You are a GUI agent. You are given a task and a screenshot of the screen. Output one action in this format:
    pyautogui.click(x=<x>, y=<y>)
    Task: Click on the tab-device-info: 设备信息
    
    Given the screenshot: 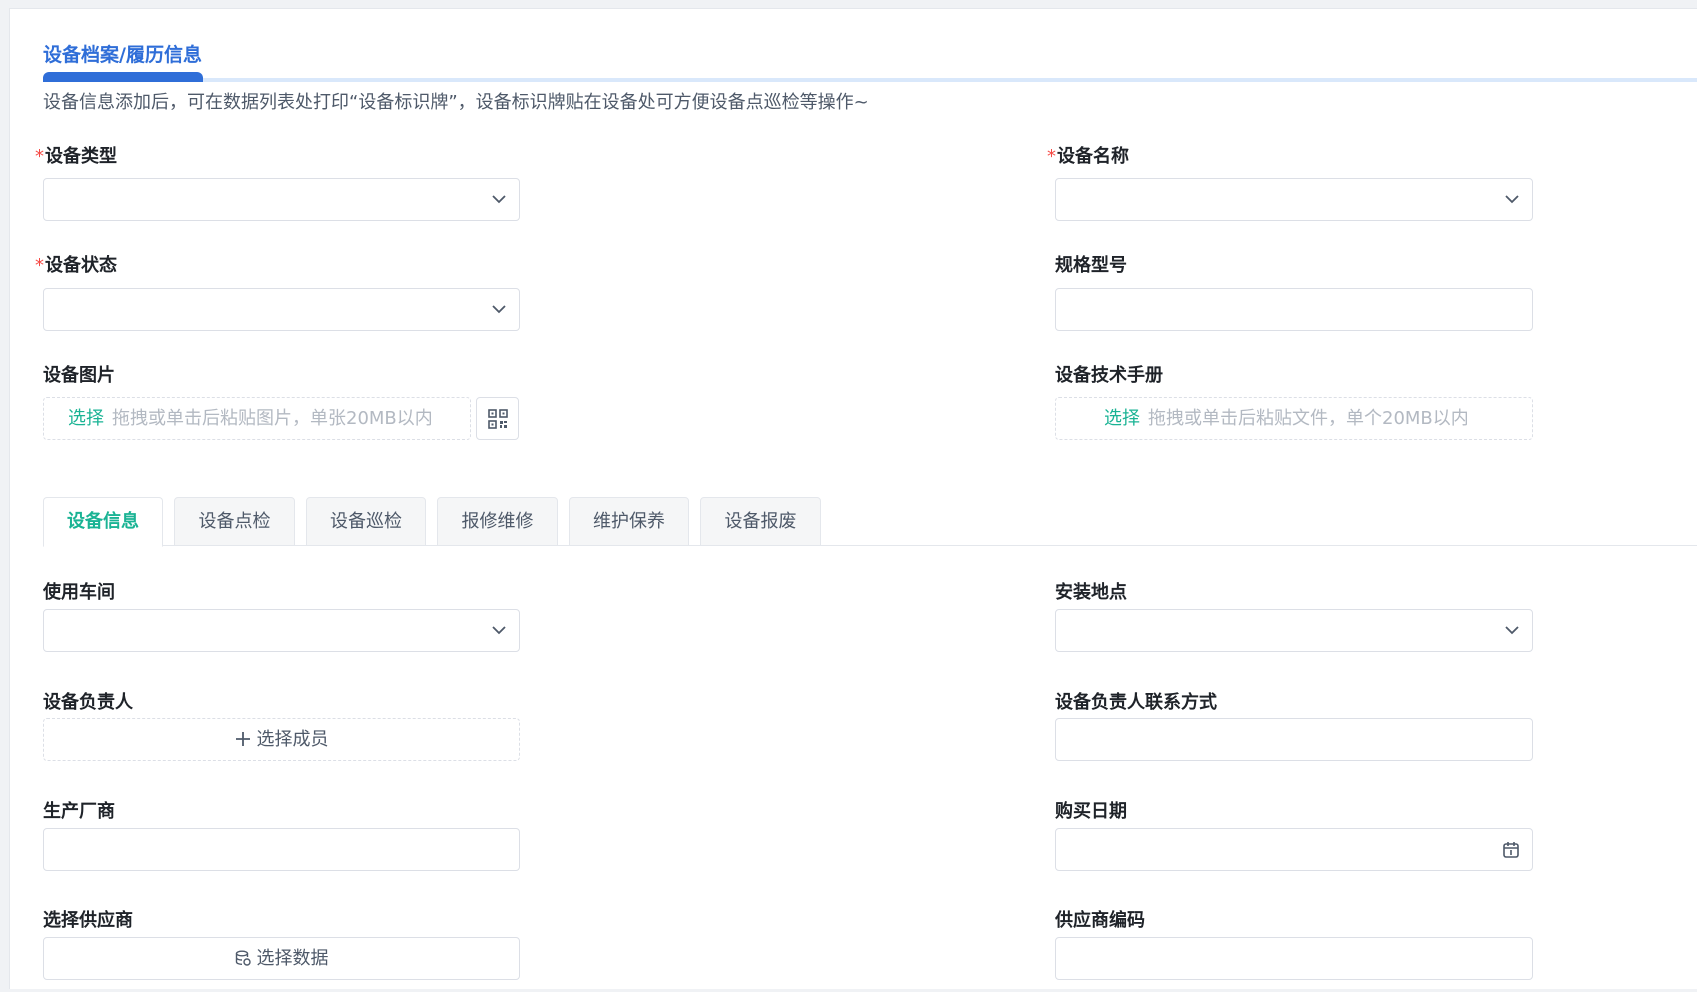 What is the action you would take?
    pyautogui.click(x=103, y=522)
    